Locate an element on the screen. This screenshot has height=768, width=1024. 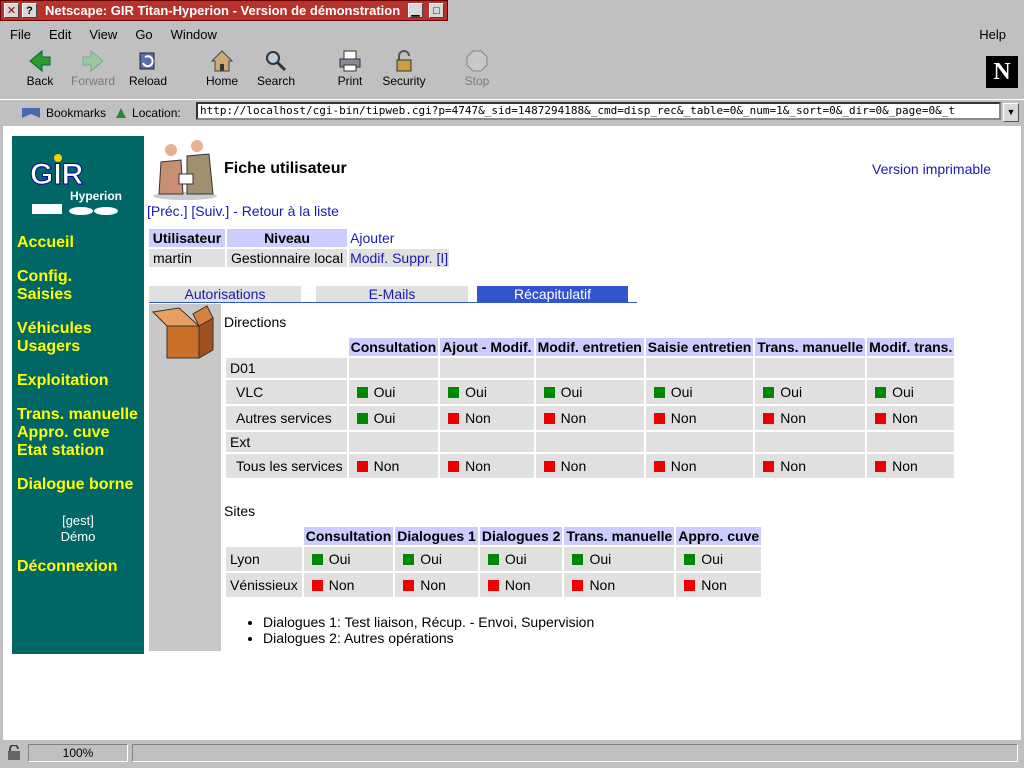
reload-icon is located at coordinates (148, 61).